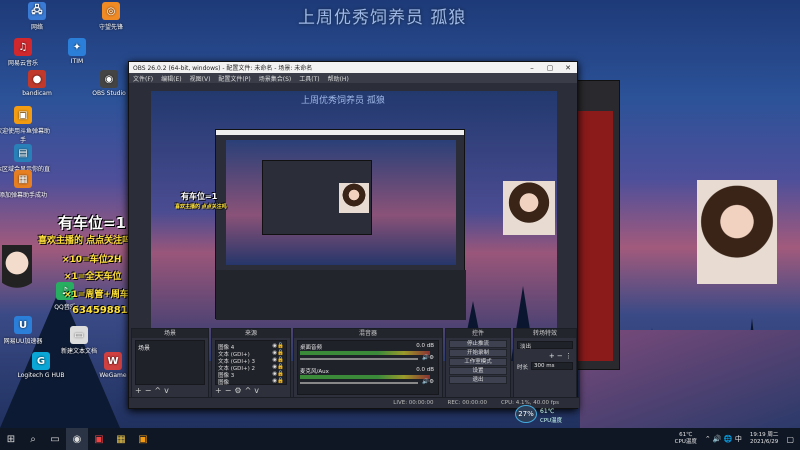 This screenshot has height=450, width=800. Describe the element at coordinates (251, 368) in the screenshot. I see `source-item: 文本 (GDI+) 2 ◉🔒` at that location.